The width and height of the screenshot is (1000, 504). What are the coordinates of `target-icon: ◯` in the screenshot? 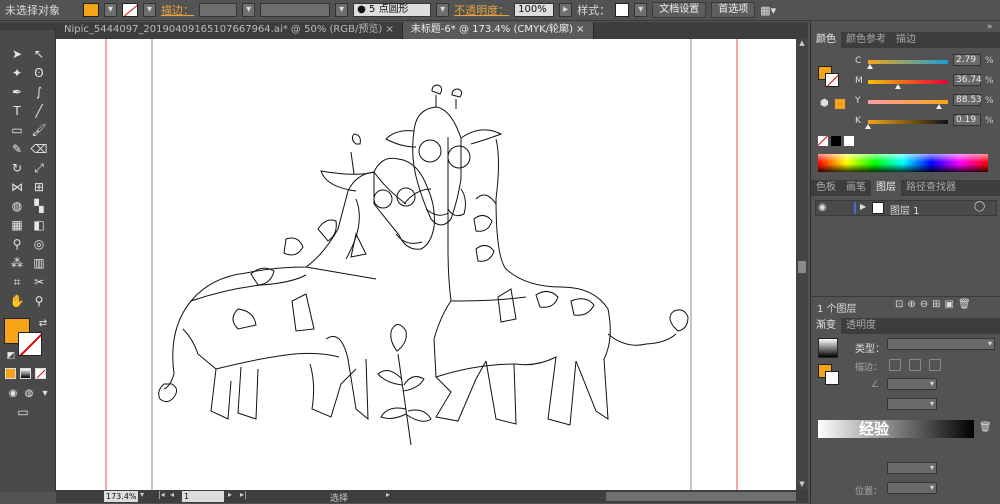 It's located at (979, 206).